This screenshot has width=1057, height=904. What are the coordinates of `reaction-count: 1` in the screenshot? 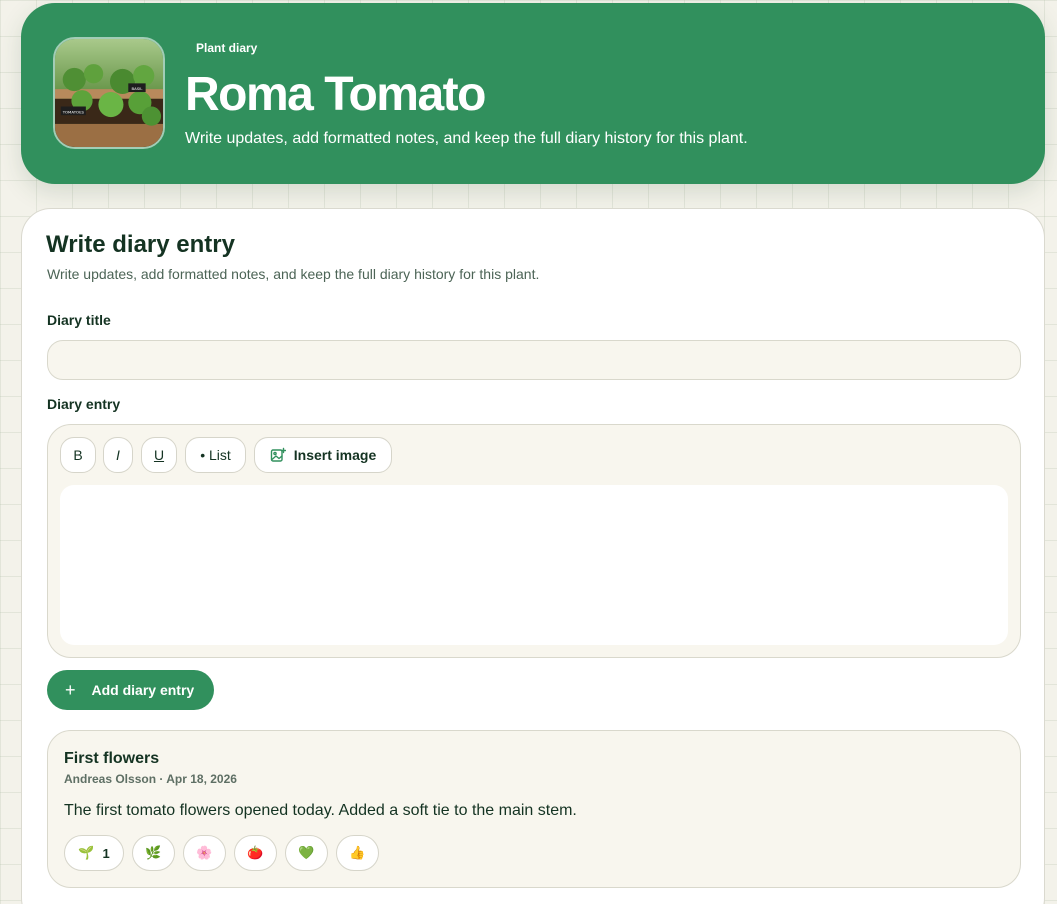 It's located at (106, 853).